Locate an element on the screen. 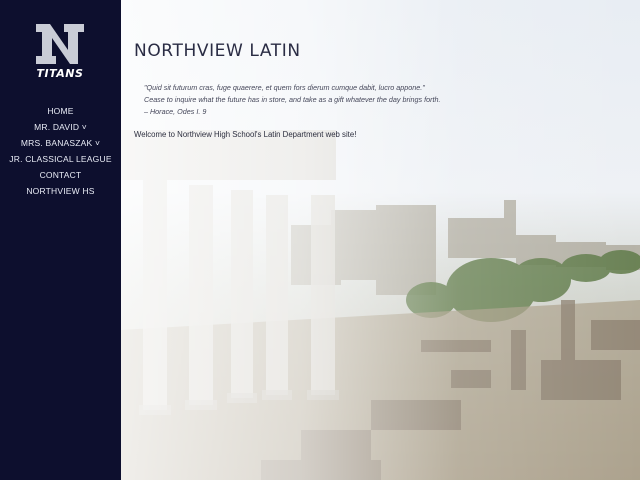 The height and width of the screenshot is (480, 640). nav-item-northview-hs: NORTHVIEW HS is located at coordinates (60, 191).